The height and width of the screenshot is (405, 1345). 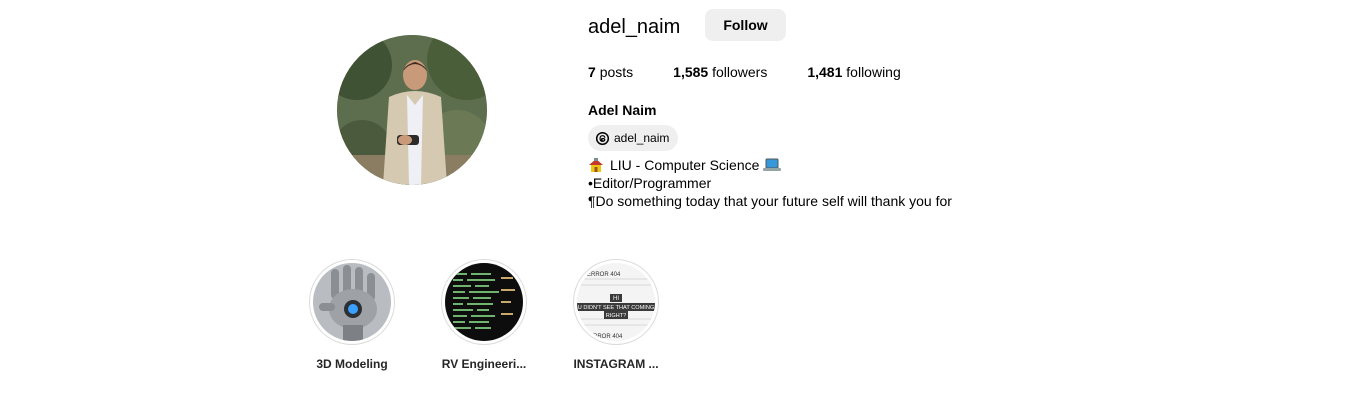 I want to click on posts-stat: 7 posts, so click(x=610, y=72).